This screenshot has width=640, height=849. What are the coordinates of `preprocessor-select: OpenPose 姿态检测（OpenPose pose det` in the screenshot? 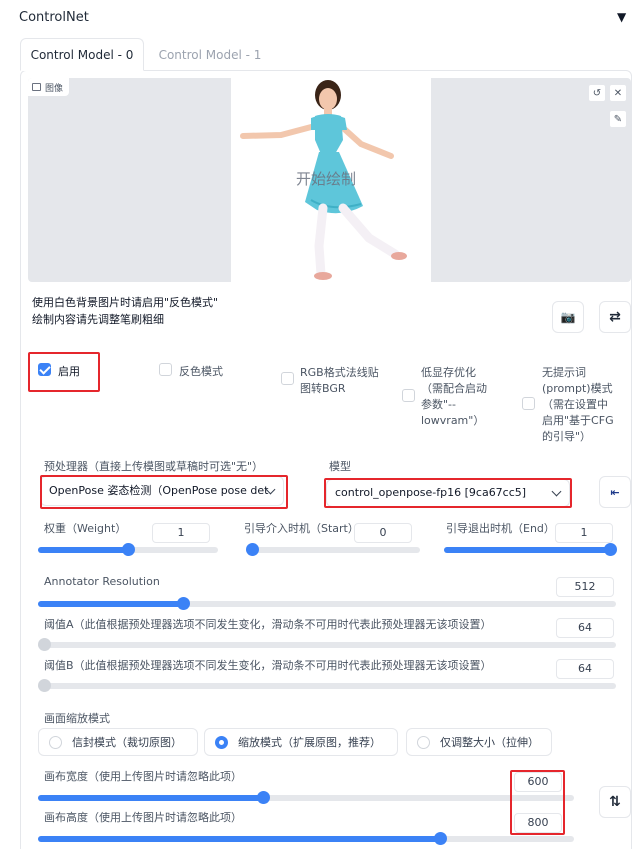 It's located at (162, 491).